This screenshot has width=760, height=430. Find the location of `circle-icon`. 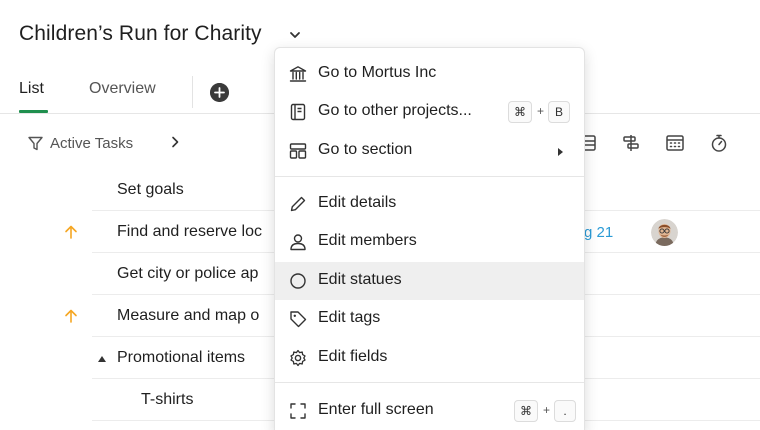

circle-icon is located at coordinates (298, 281).